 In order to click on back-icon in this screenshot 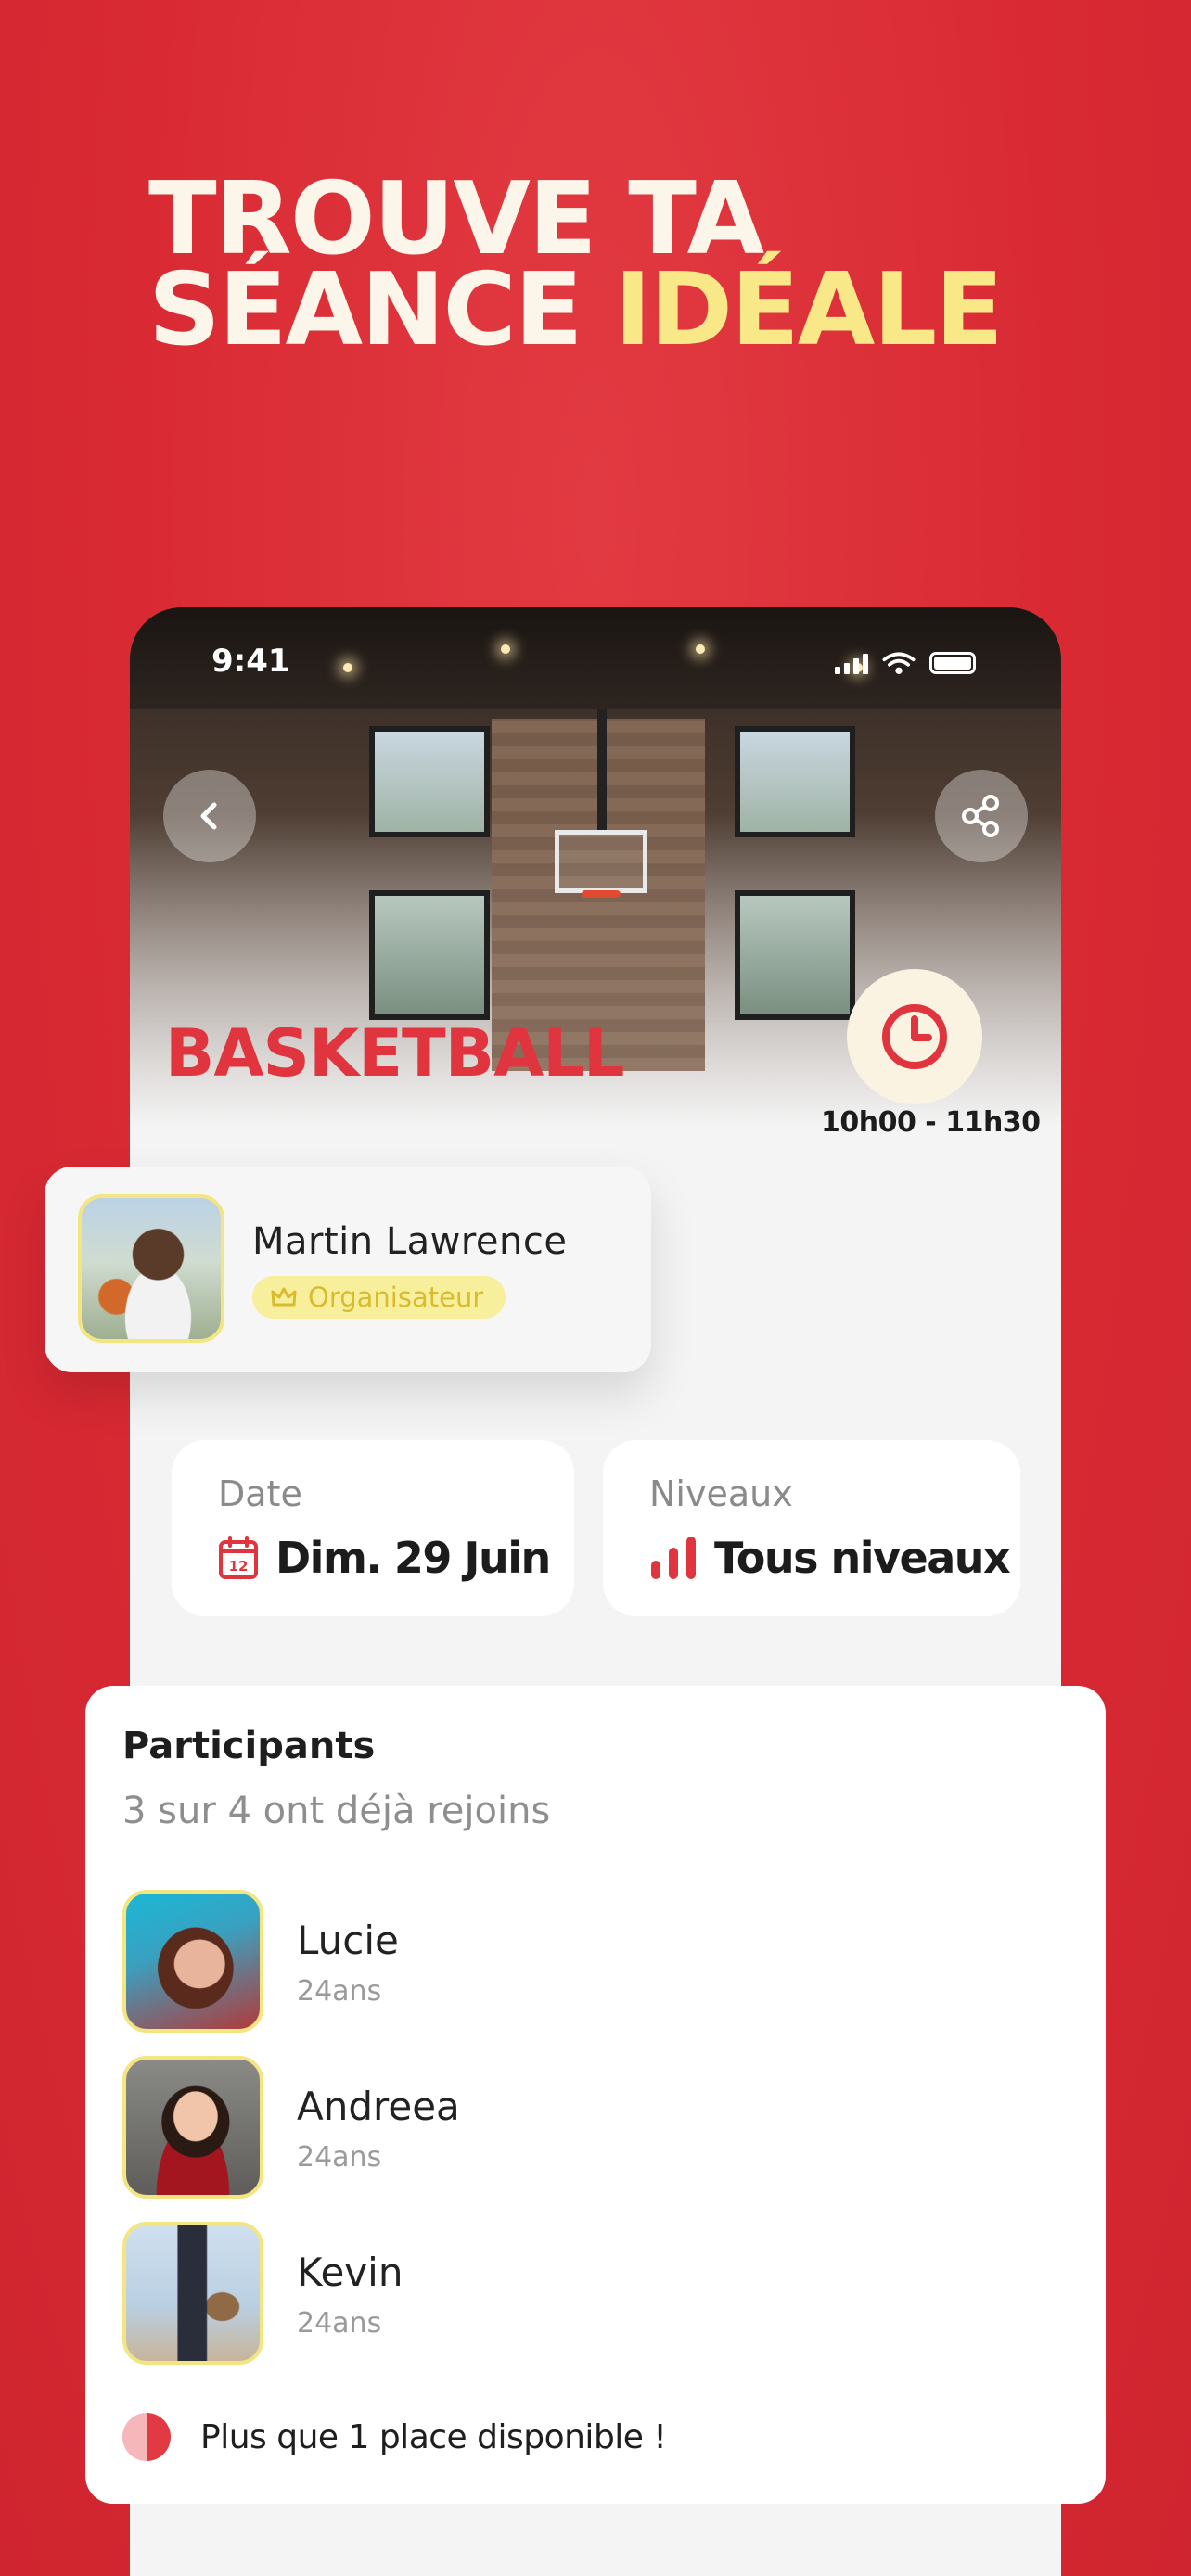, I will do `click(209, 816)`.